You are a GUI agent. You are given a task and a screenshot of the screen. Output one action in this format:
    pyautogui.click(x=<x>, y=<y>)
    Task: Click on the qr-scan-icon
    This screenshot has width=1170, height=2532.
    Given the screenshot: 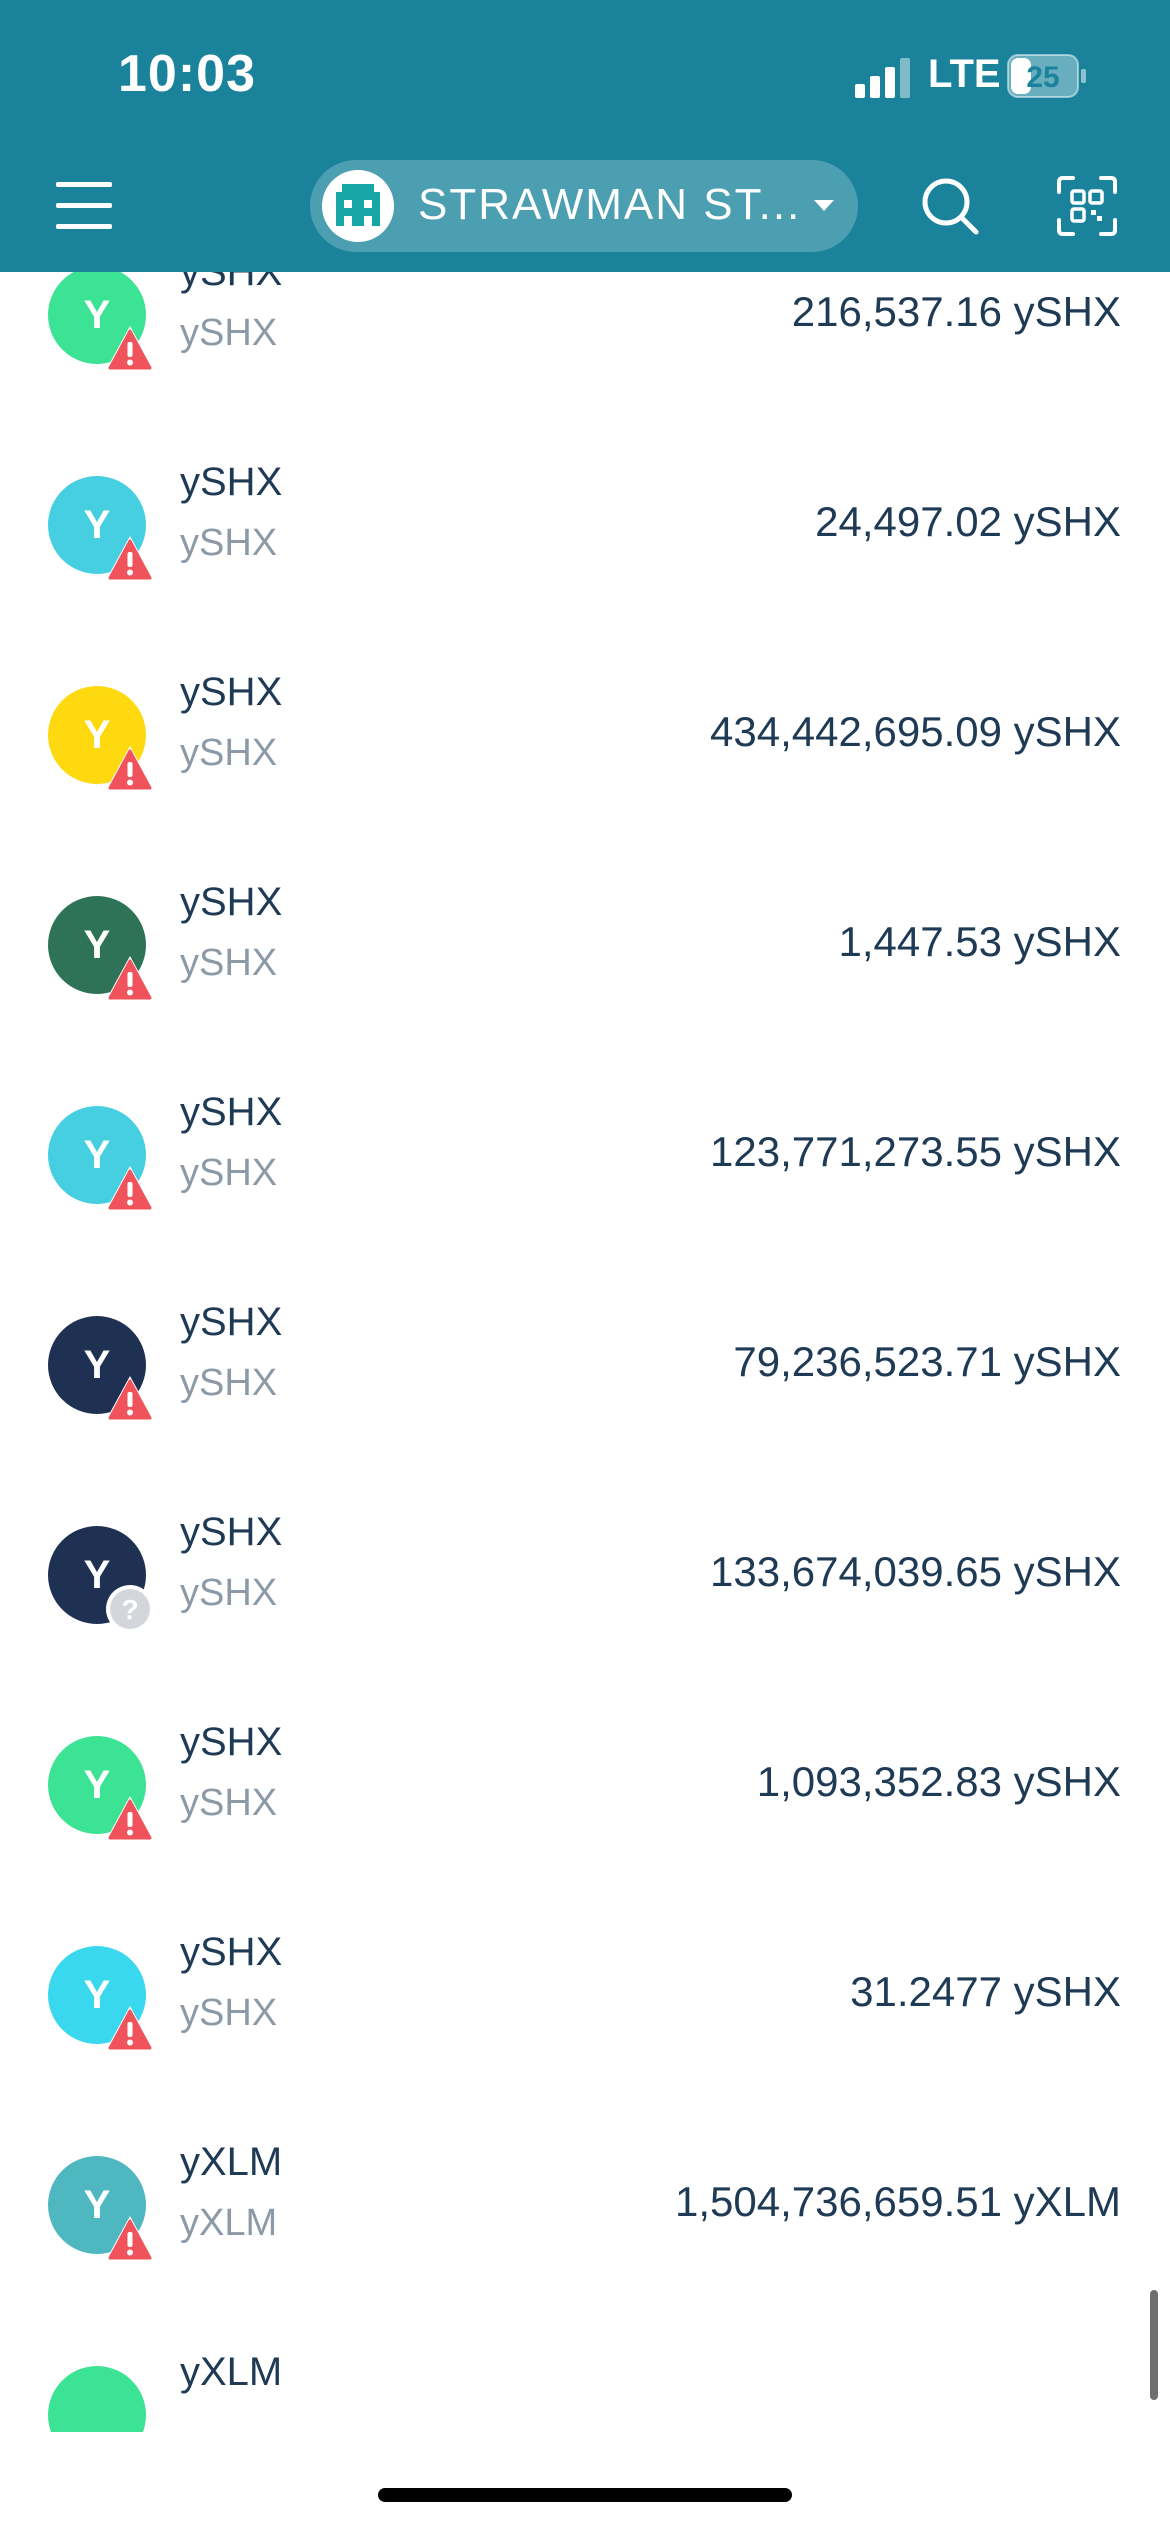 What is the action you would take?
    pyautogui.click(x=1087, y=206)
    